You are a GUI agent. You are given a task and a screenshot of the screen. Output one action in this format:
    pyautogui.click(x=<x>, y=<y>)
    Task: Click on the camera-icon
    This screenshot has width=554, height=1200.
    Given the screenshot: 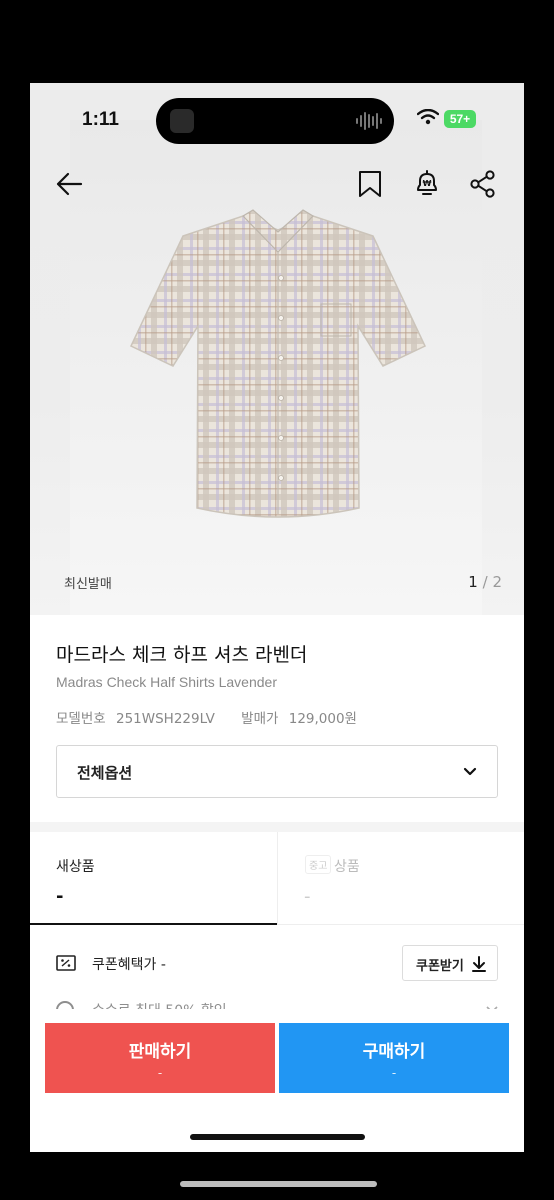 What is the action you would take?
    pyautogui.click(x=182, y=121)
    